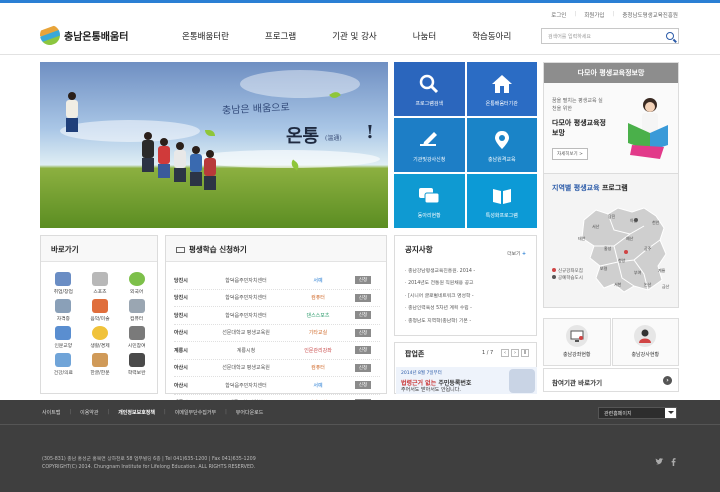 This screenshot has height=492, width=720. Describe the element at coordinates (554, 277) in the screenshot. I see `legend-dot-icon` at that location.